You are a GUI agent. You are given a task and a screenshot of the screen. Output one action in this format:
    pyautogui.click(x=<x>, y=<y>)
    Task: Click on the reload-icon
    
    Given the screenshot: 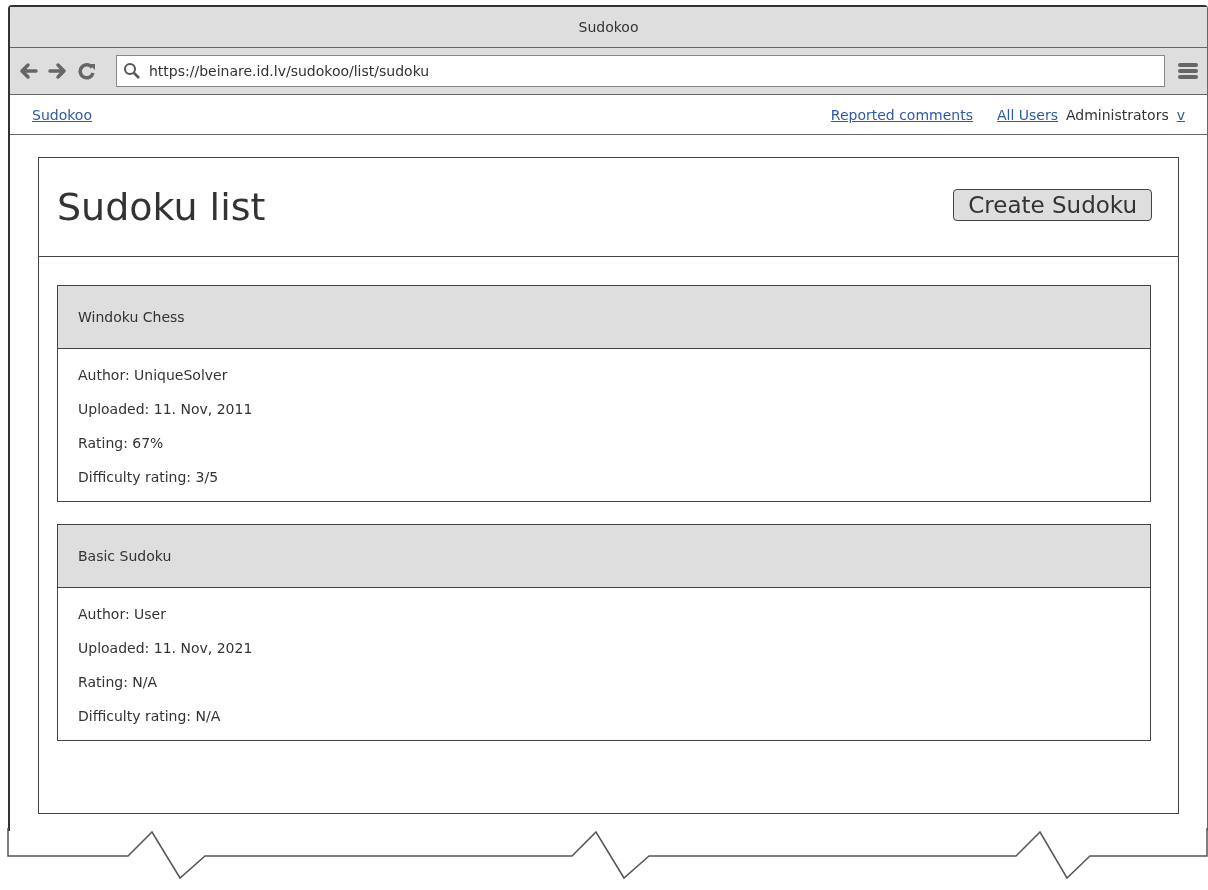 What is the action you would take?
    pyautogui.click(x=87, y=71)
    